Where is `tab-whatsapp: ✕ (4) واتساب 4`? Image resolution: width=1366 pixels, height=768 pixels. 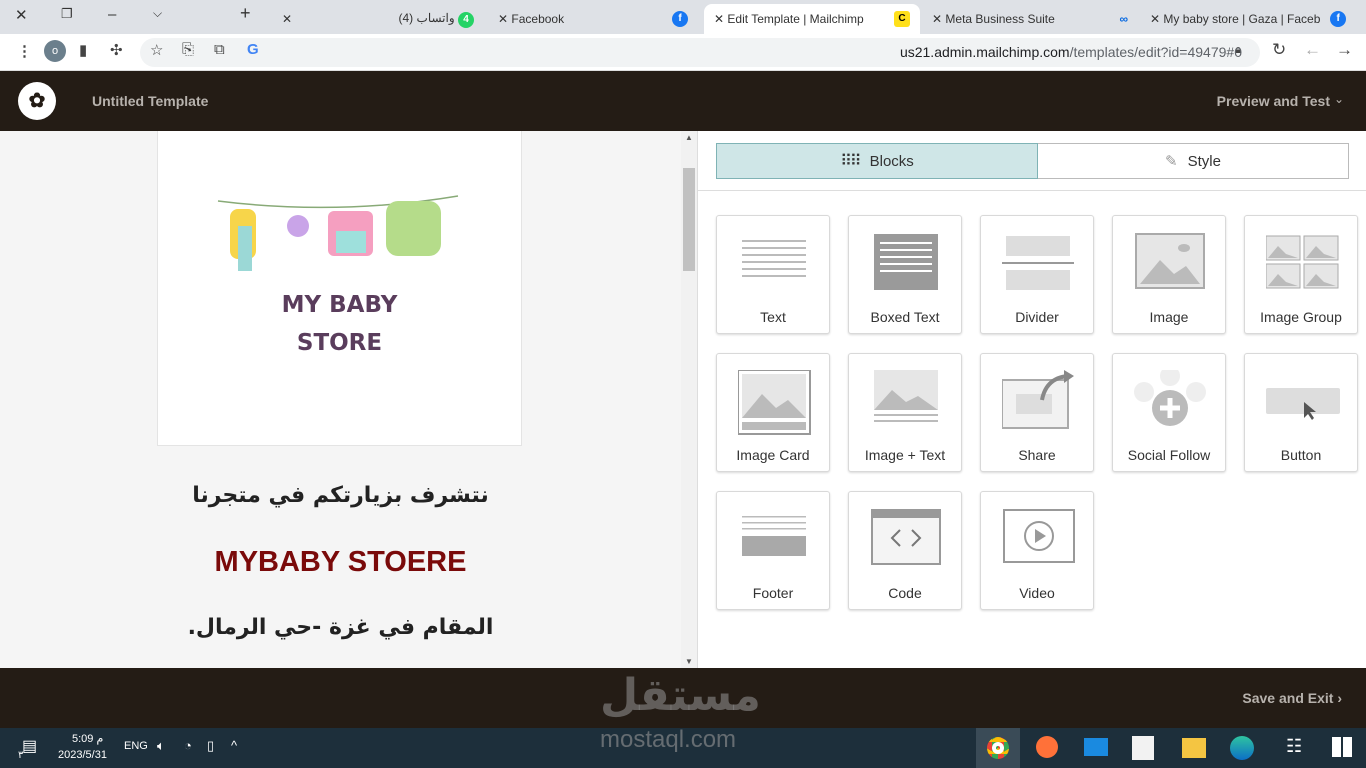
tab-whatsapp: ✕ (4) واتساب 4 is located at coordinates (378, 19).